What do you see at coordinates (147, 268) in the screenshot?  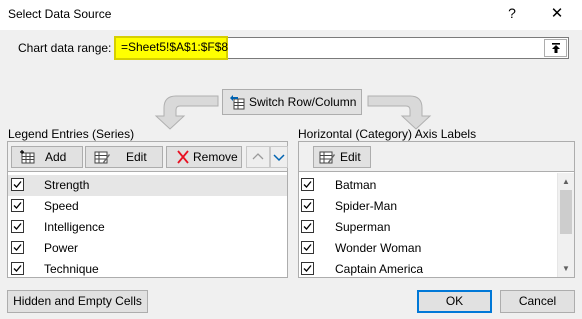 I see `list-item: Technique` at bounding box center [147, 268].